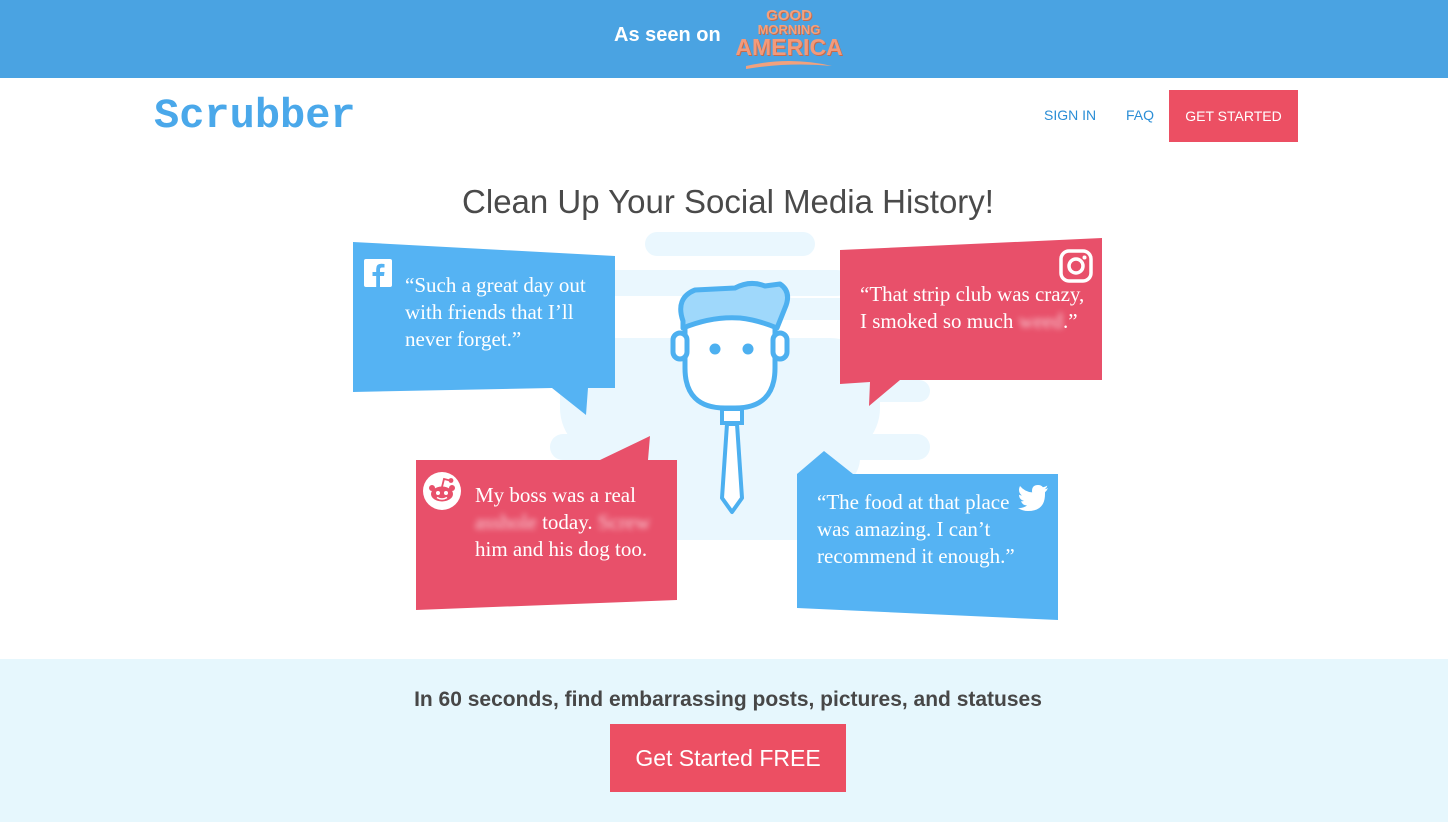 The width and height of the screenshot is (1448, 822). What do you see at coordinates (1140, 115) in the screenshot?
I see `nav-faq-link: FAQ` at bounding box center [1140, 115].